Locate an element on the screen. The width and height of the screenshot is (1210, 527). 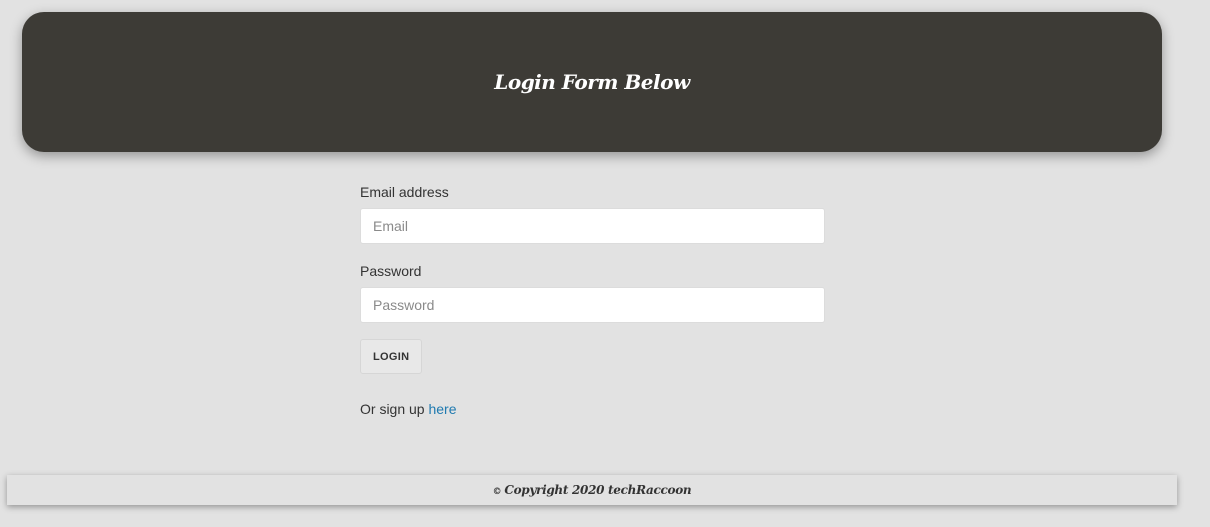
copyright-text: © Copyright 2020 techRaccoon is located at coordinates (592, 490).